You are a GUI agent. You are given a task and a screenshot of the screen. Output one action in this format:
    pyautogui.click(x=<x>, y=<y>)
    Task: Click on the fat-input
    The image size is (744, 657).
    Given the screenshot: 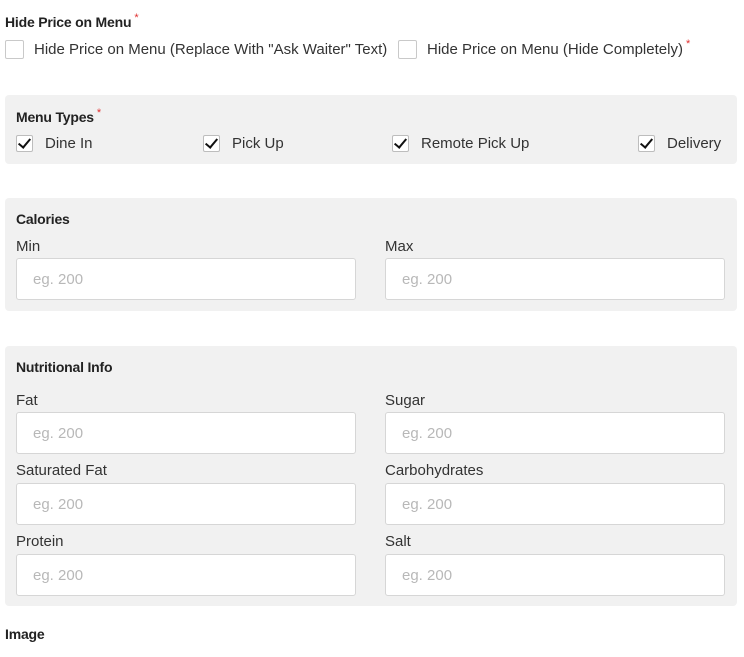 What is the action you would take?
    pyautogui.click(x=186, y=433)
    